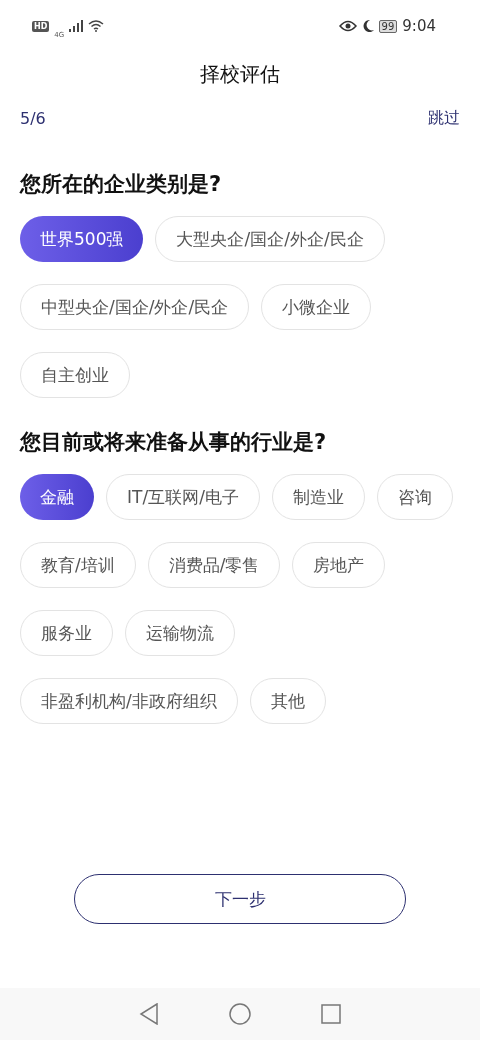 The image size is (480, 1040). I want to click on option-chip: 教育/培训, so click(78, 565).